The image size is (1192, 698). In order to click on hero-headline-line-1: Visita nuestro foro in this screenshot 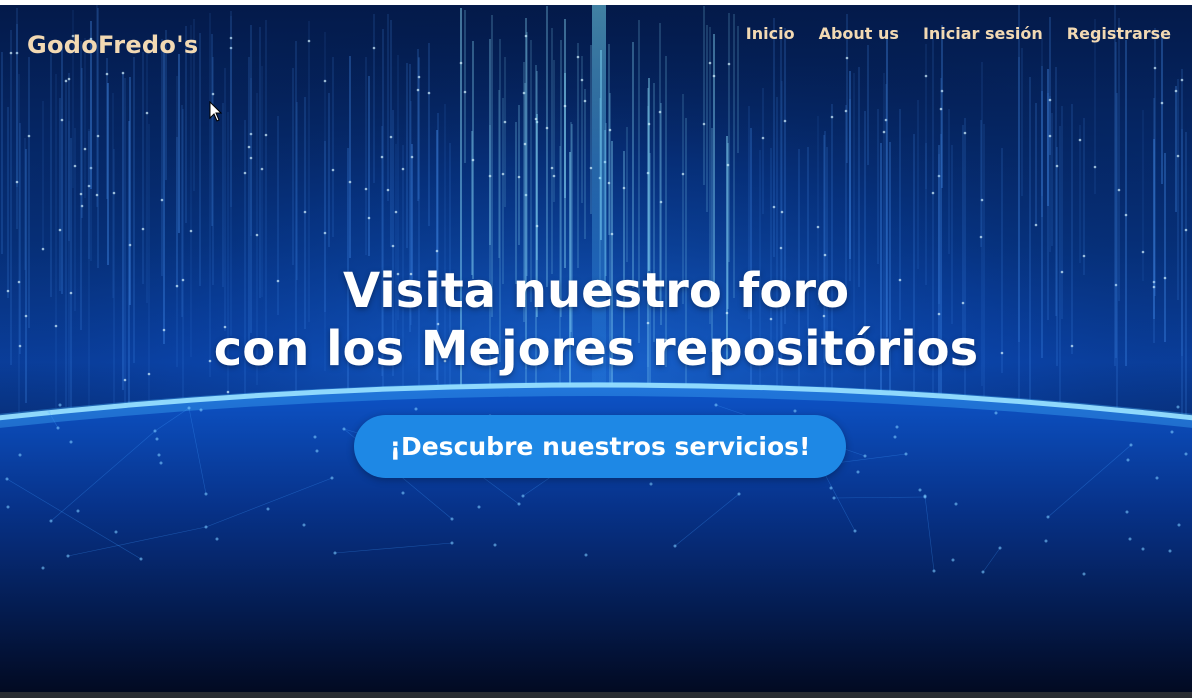, I will do `click(596, 291)`.